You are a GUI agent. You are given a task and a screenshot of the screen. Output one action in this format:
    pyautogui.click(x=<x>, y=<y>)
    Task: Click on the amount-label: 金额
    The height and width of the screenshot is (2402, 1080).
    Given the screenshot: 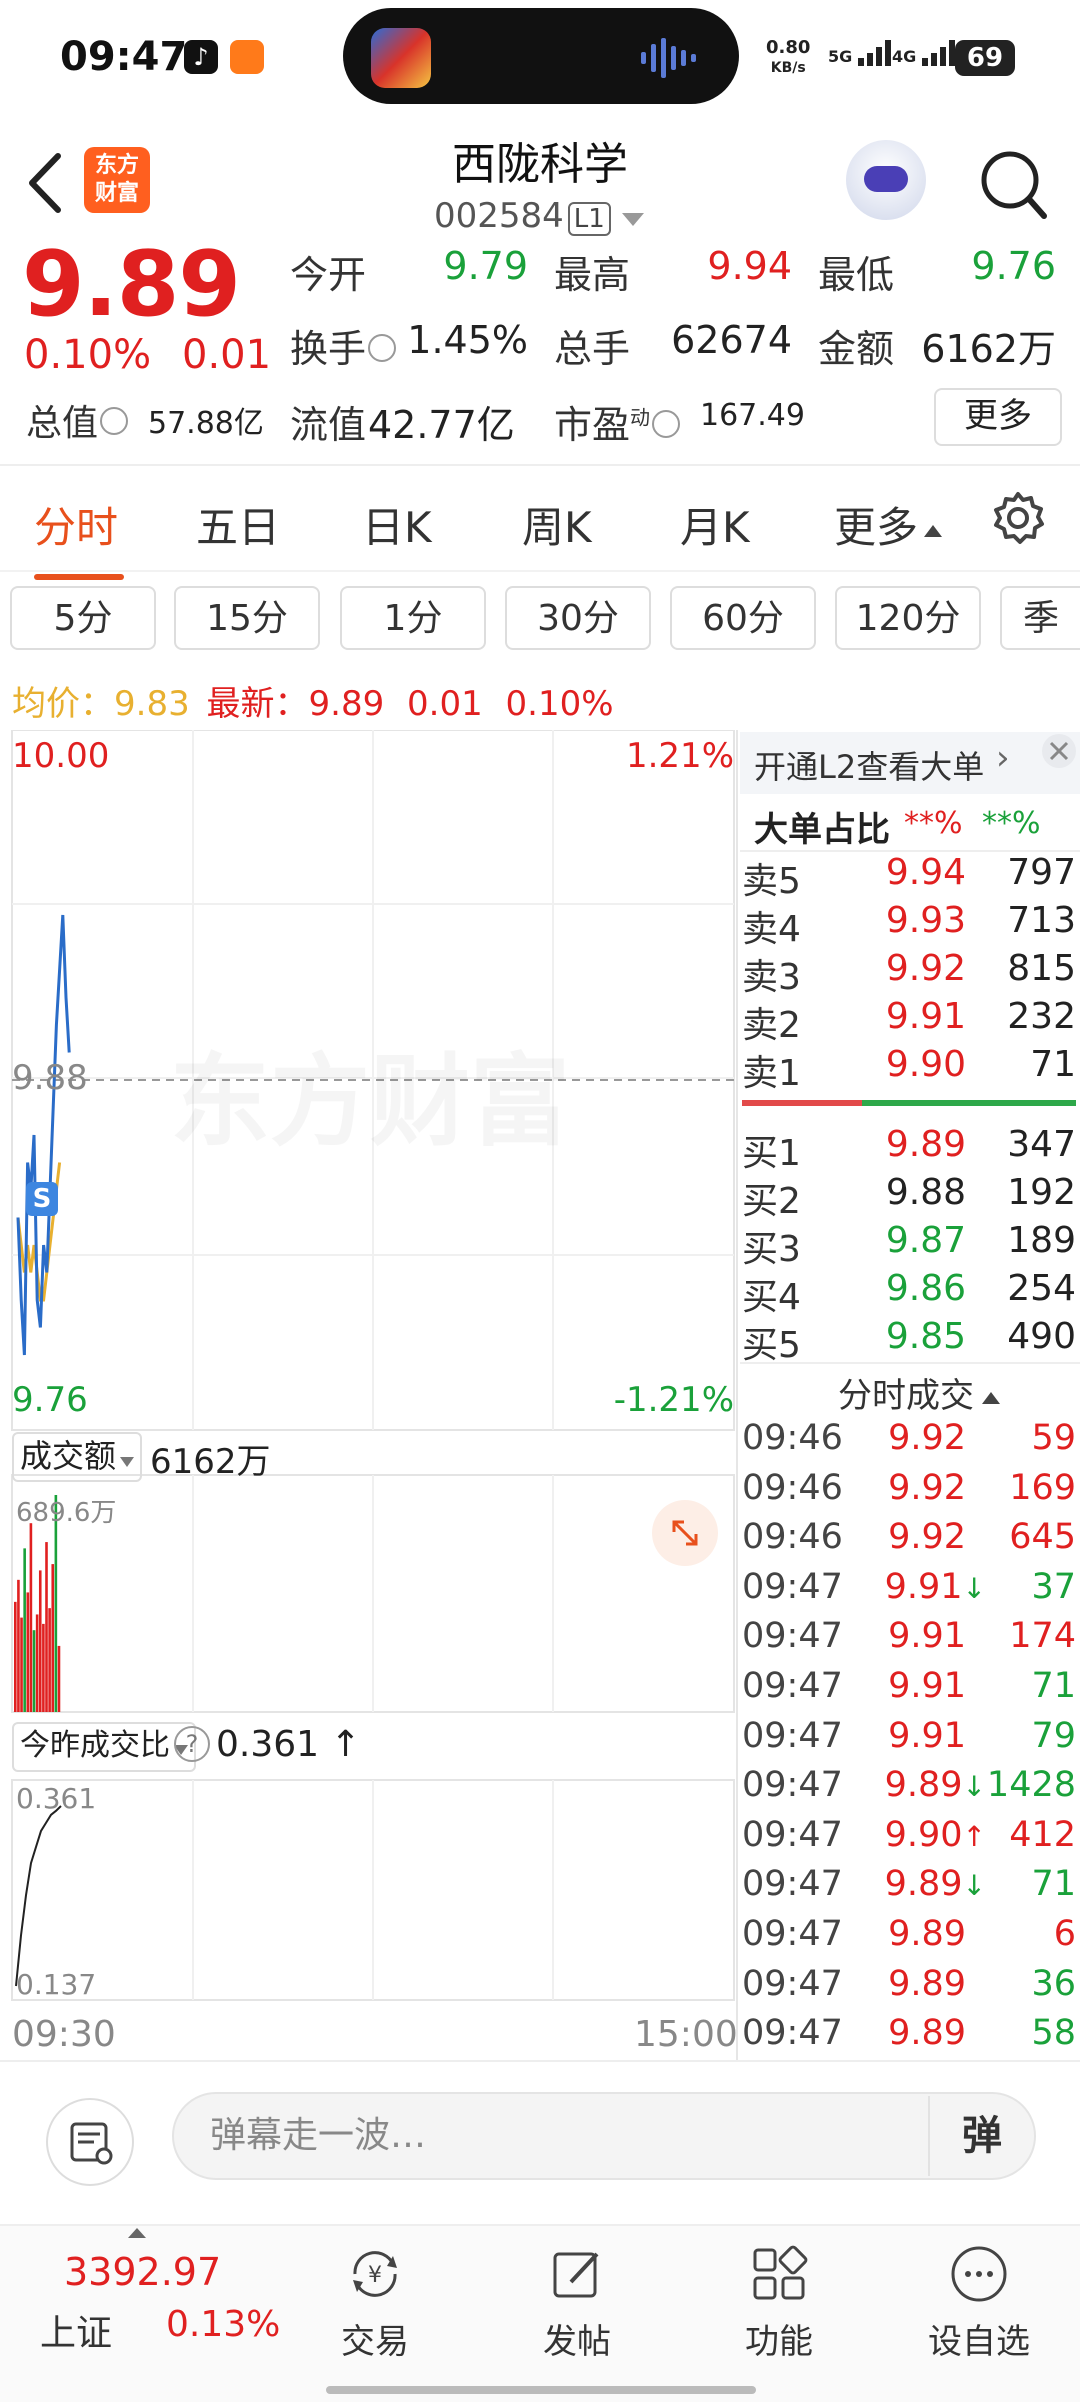 What is the action you would take?
    pyautogui.click(x=856, y=349)
    